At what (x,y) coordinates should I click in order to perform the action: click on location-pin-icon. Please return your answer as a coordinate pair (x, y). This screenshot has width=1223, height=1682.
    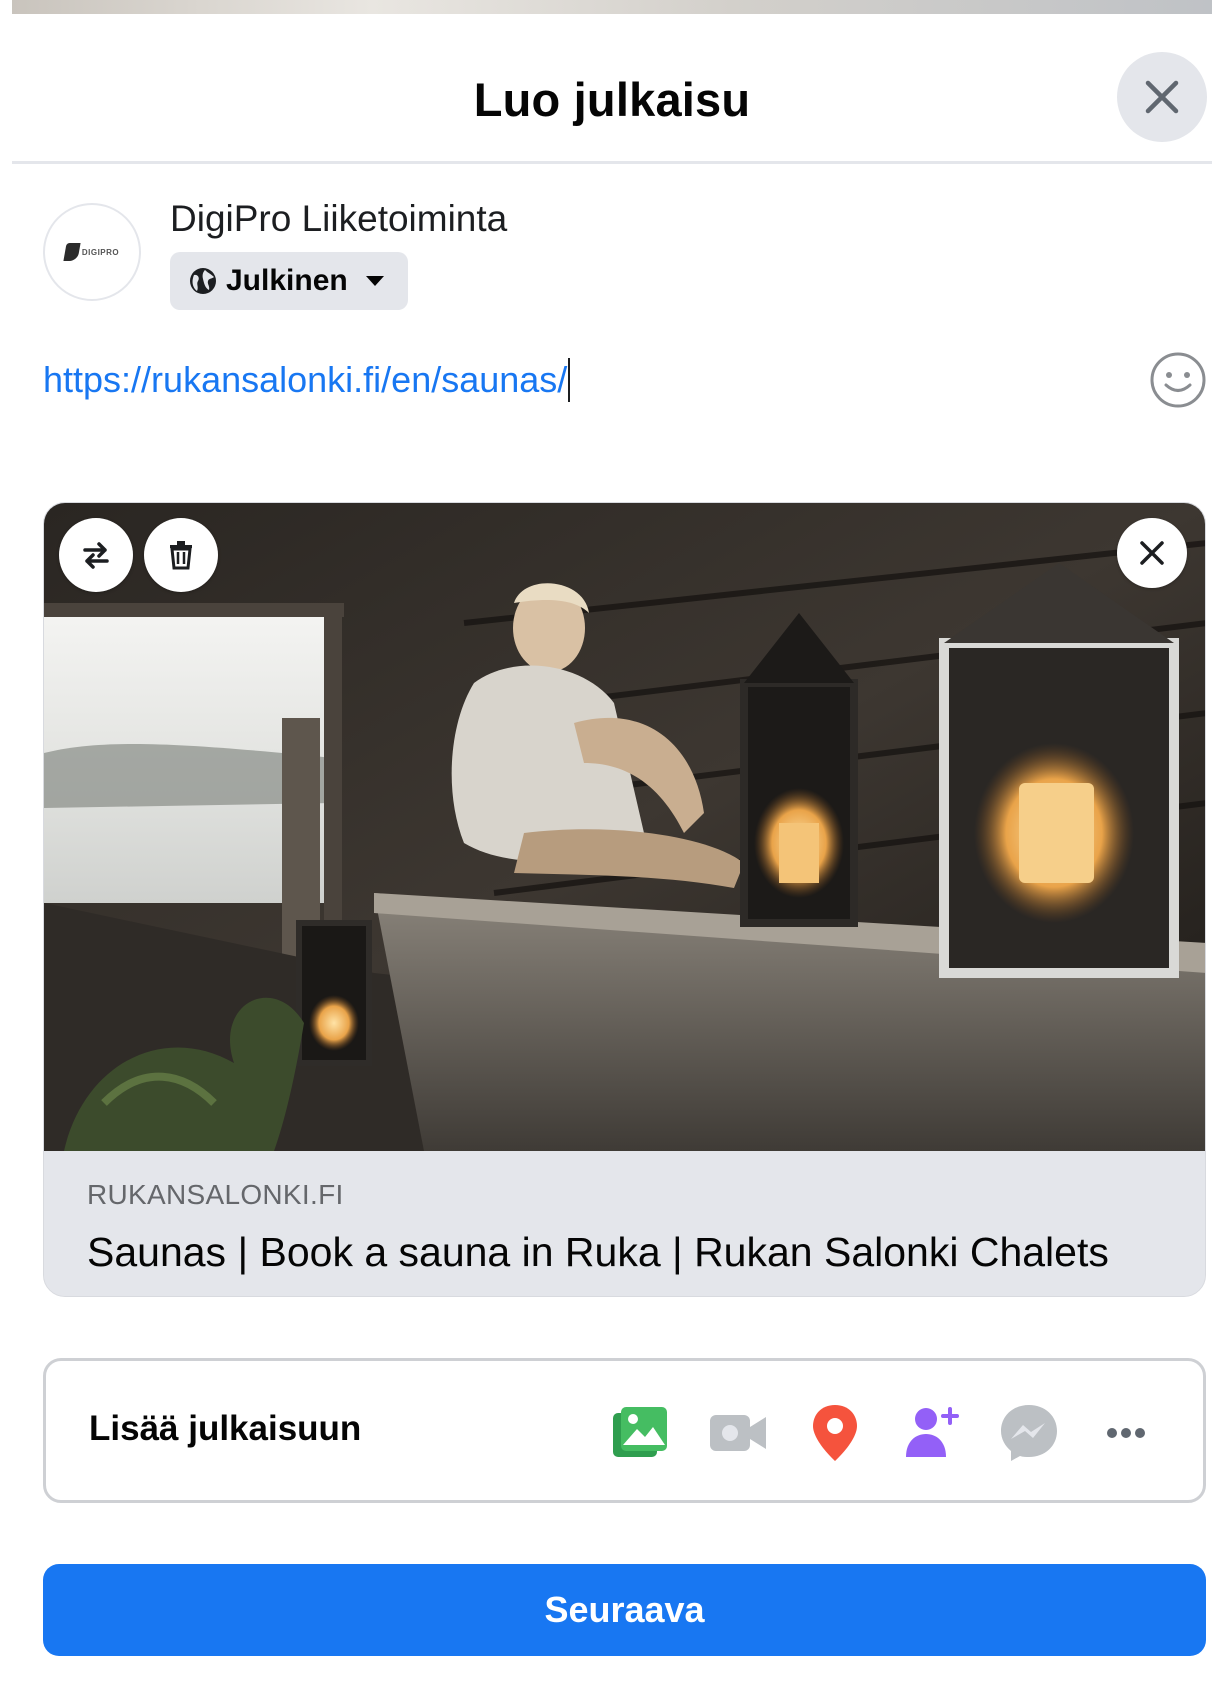
    Looking at the image, I should click on (835, 1433).